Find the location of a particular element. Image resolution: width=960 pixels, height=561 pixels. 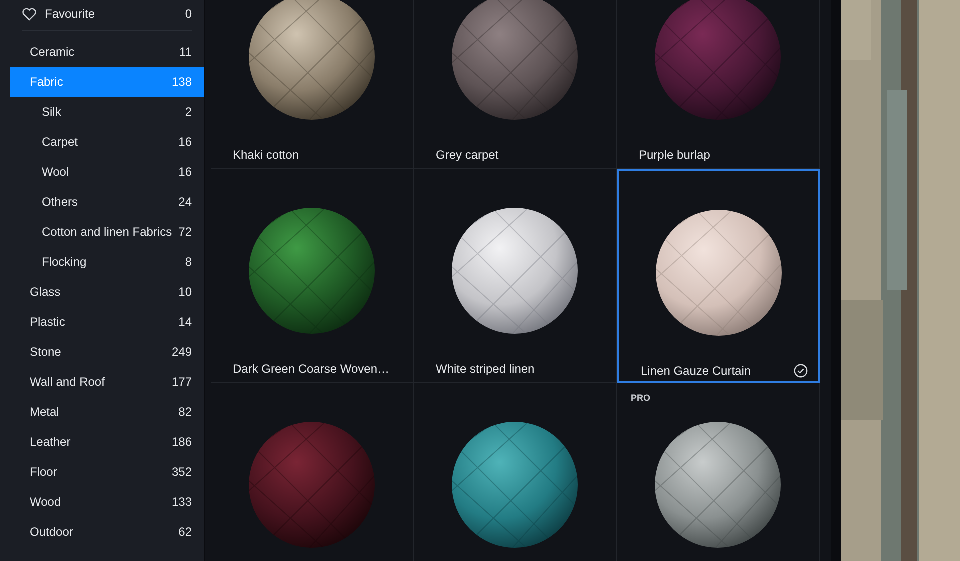

material-name: Grey carpet is located at coordinates (467, 155).